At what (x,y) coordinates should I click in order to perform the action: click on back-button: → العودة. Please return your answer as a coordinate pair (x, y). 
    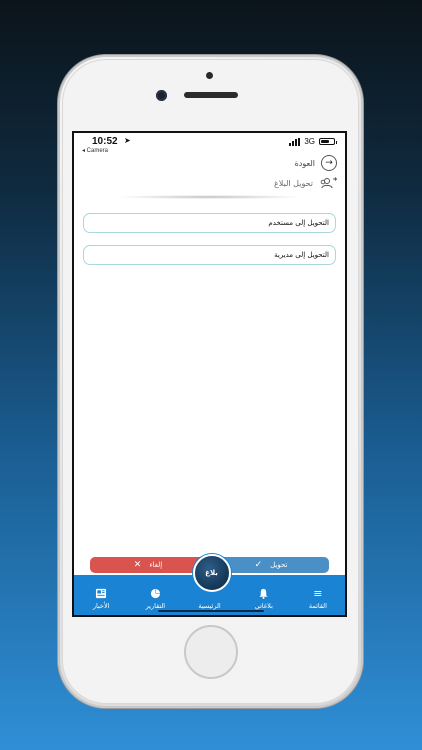
    Looking at the image, I should click on (316, 163).